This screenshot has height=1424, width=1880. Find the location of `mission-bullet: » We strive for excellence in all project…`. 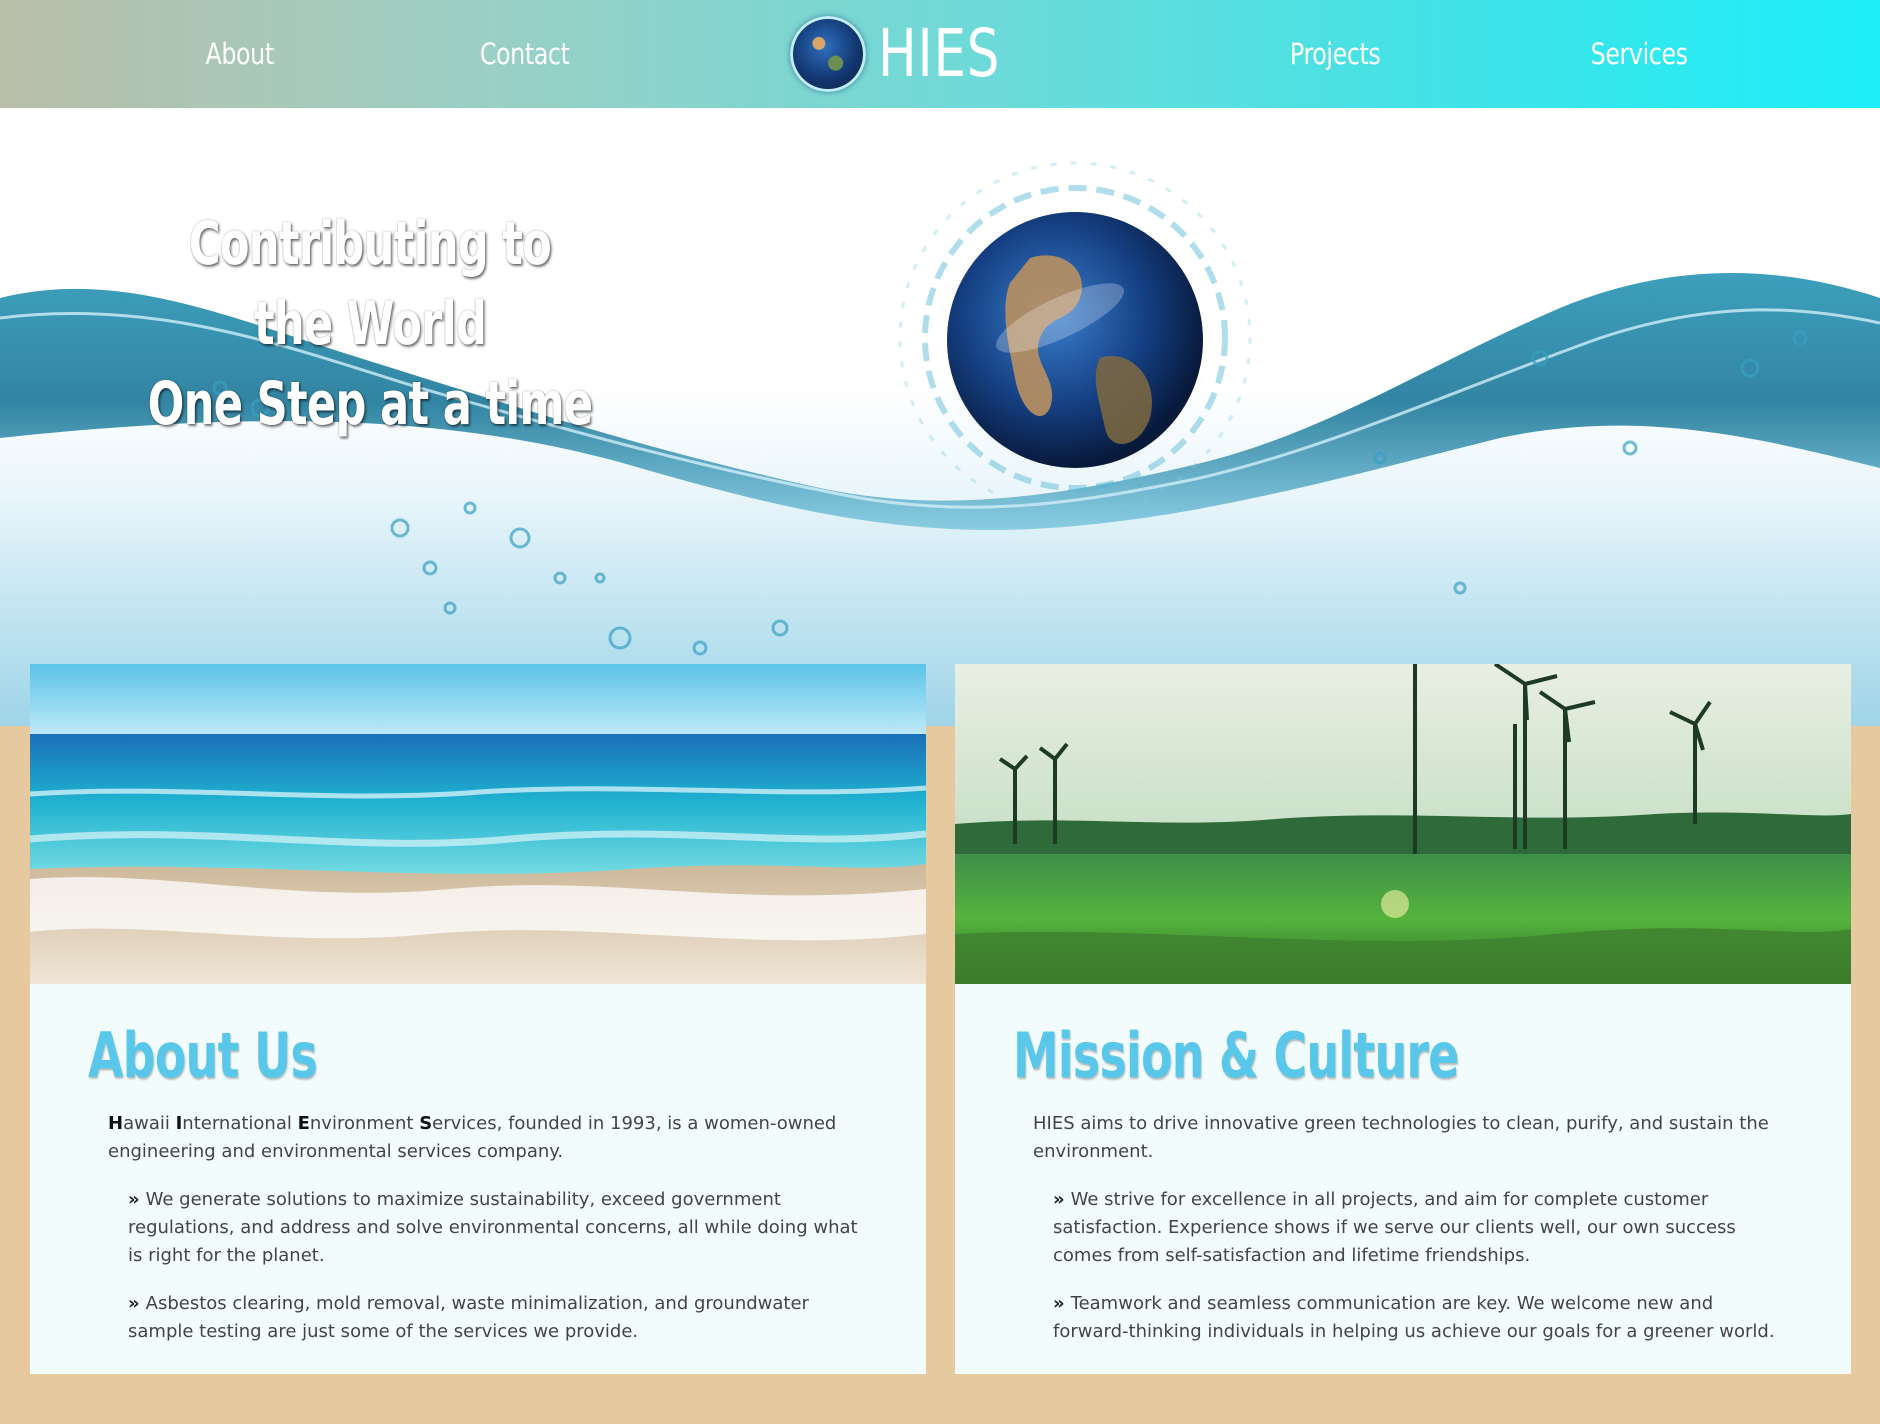

mission-bullet: » We strive for excellence in all project… is located at coordinates (1394, 1227).